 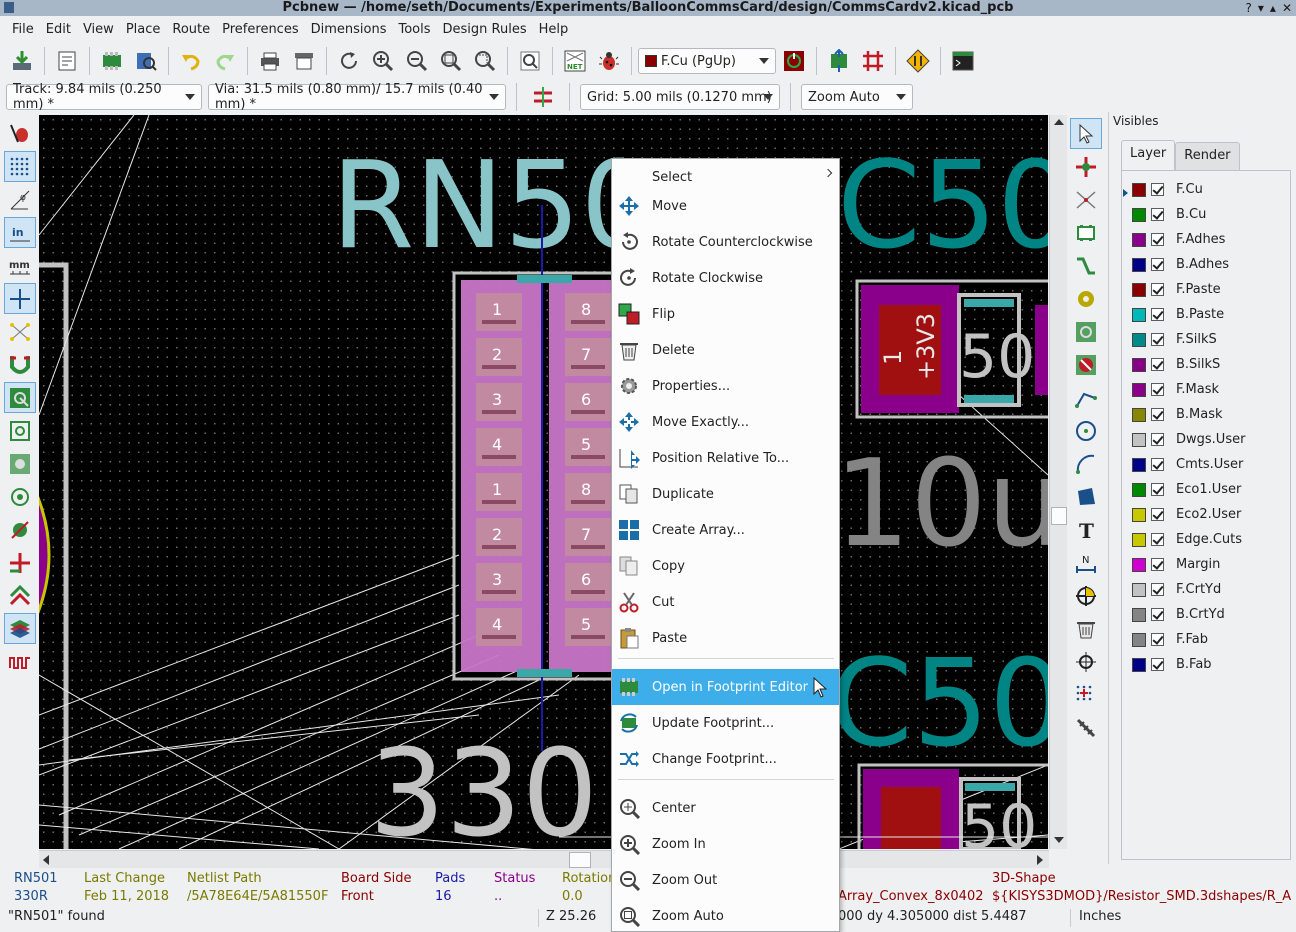 I want to click on scroll-down-icon, so click(x=1059, y=840).